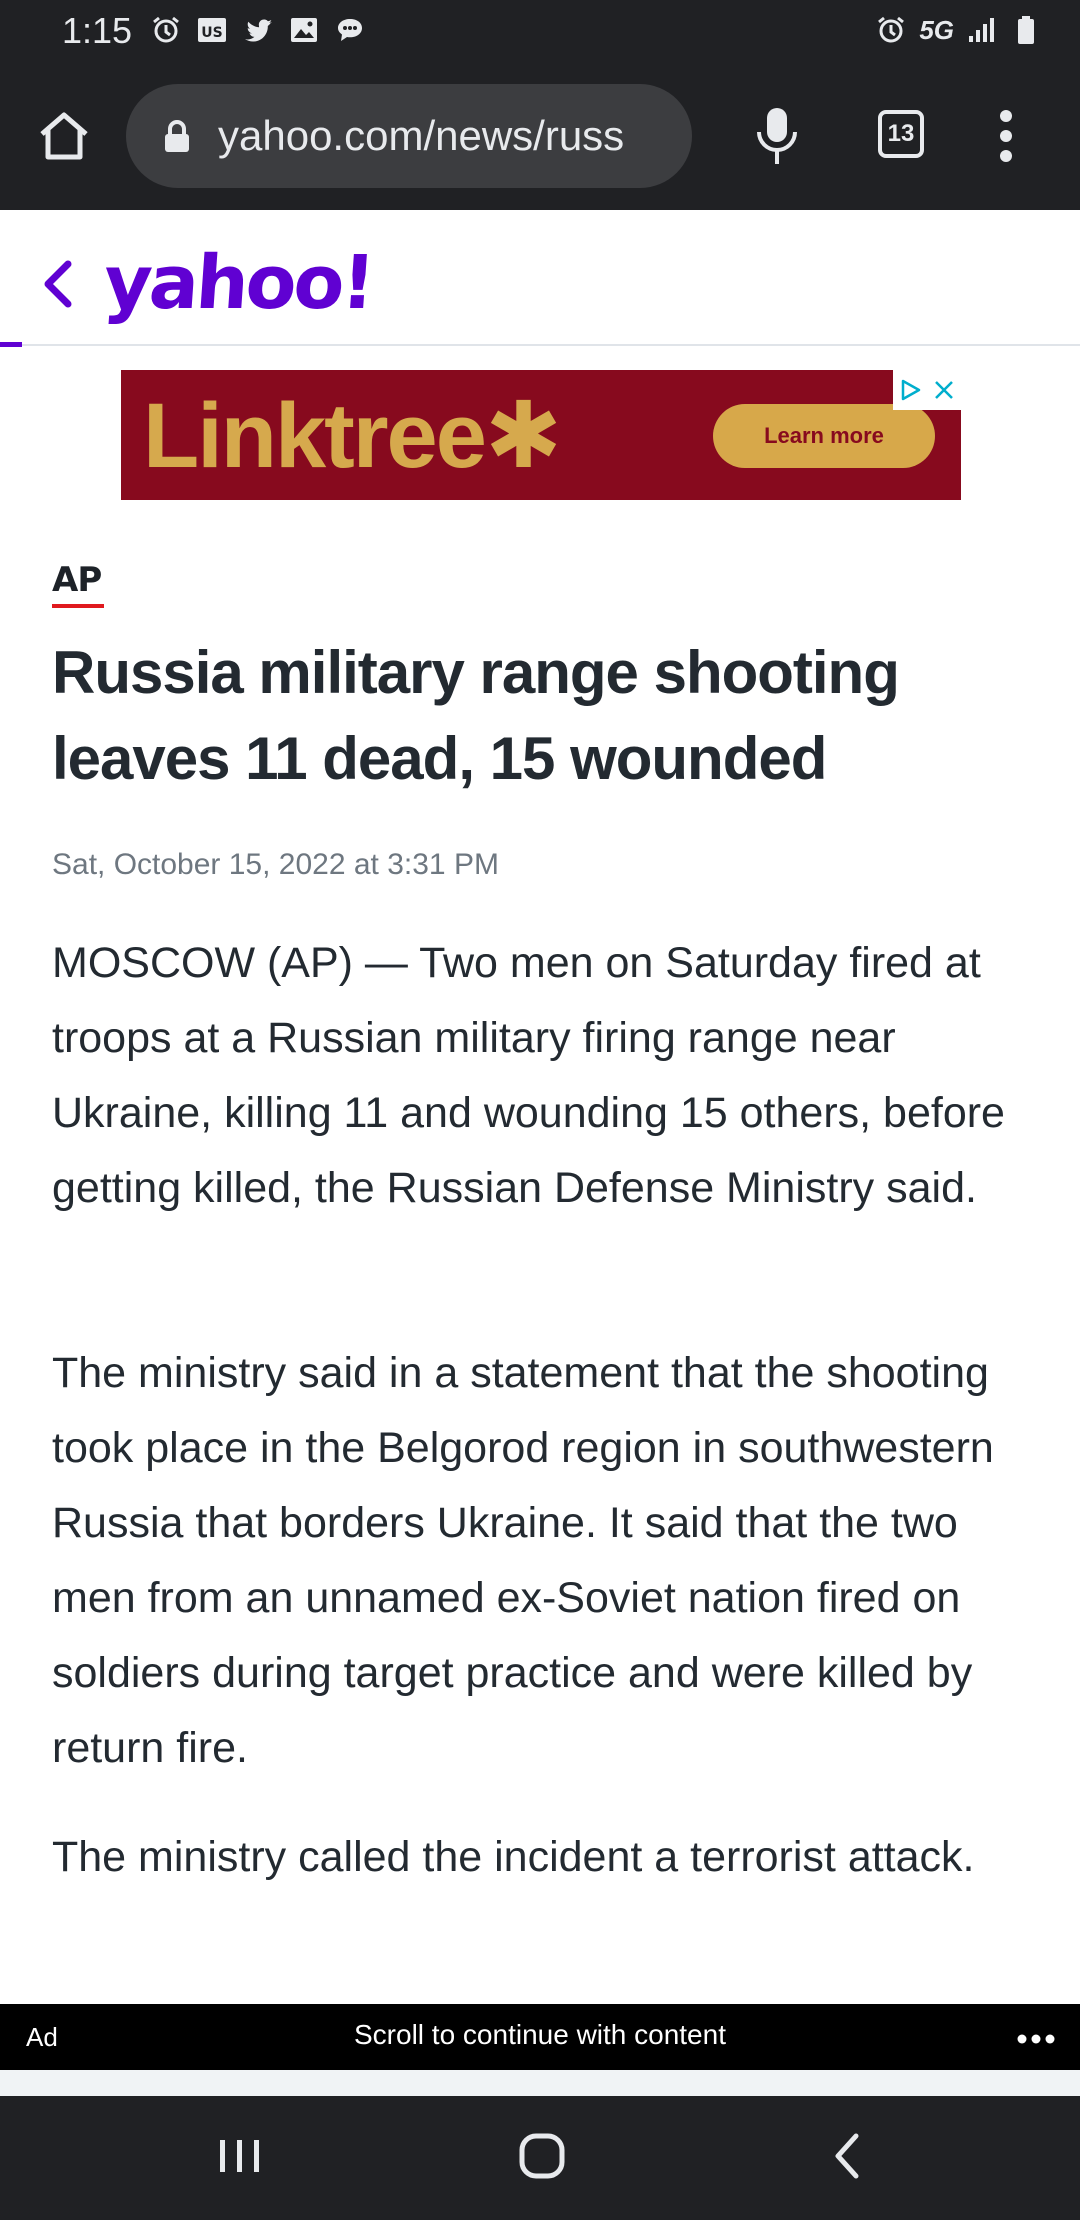 The image size is (1080, 2220). I want to click on scroll-prompt-bar: Ad Scroll to continue with content, so click(540, 2037).